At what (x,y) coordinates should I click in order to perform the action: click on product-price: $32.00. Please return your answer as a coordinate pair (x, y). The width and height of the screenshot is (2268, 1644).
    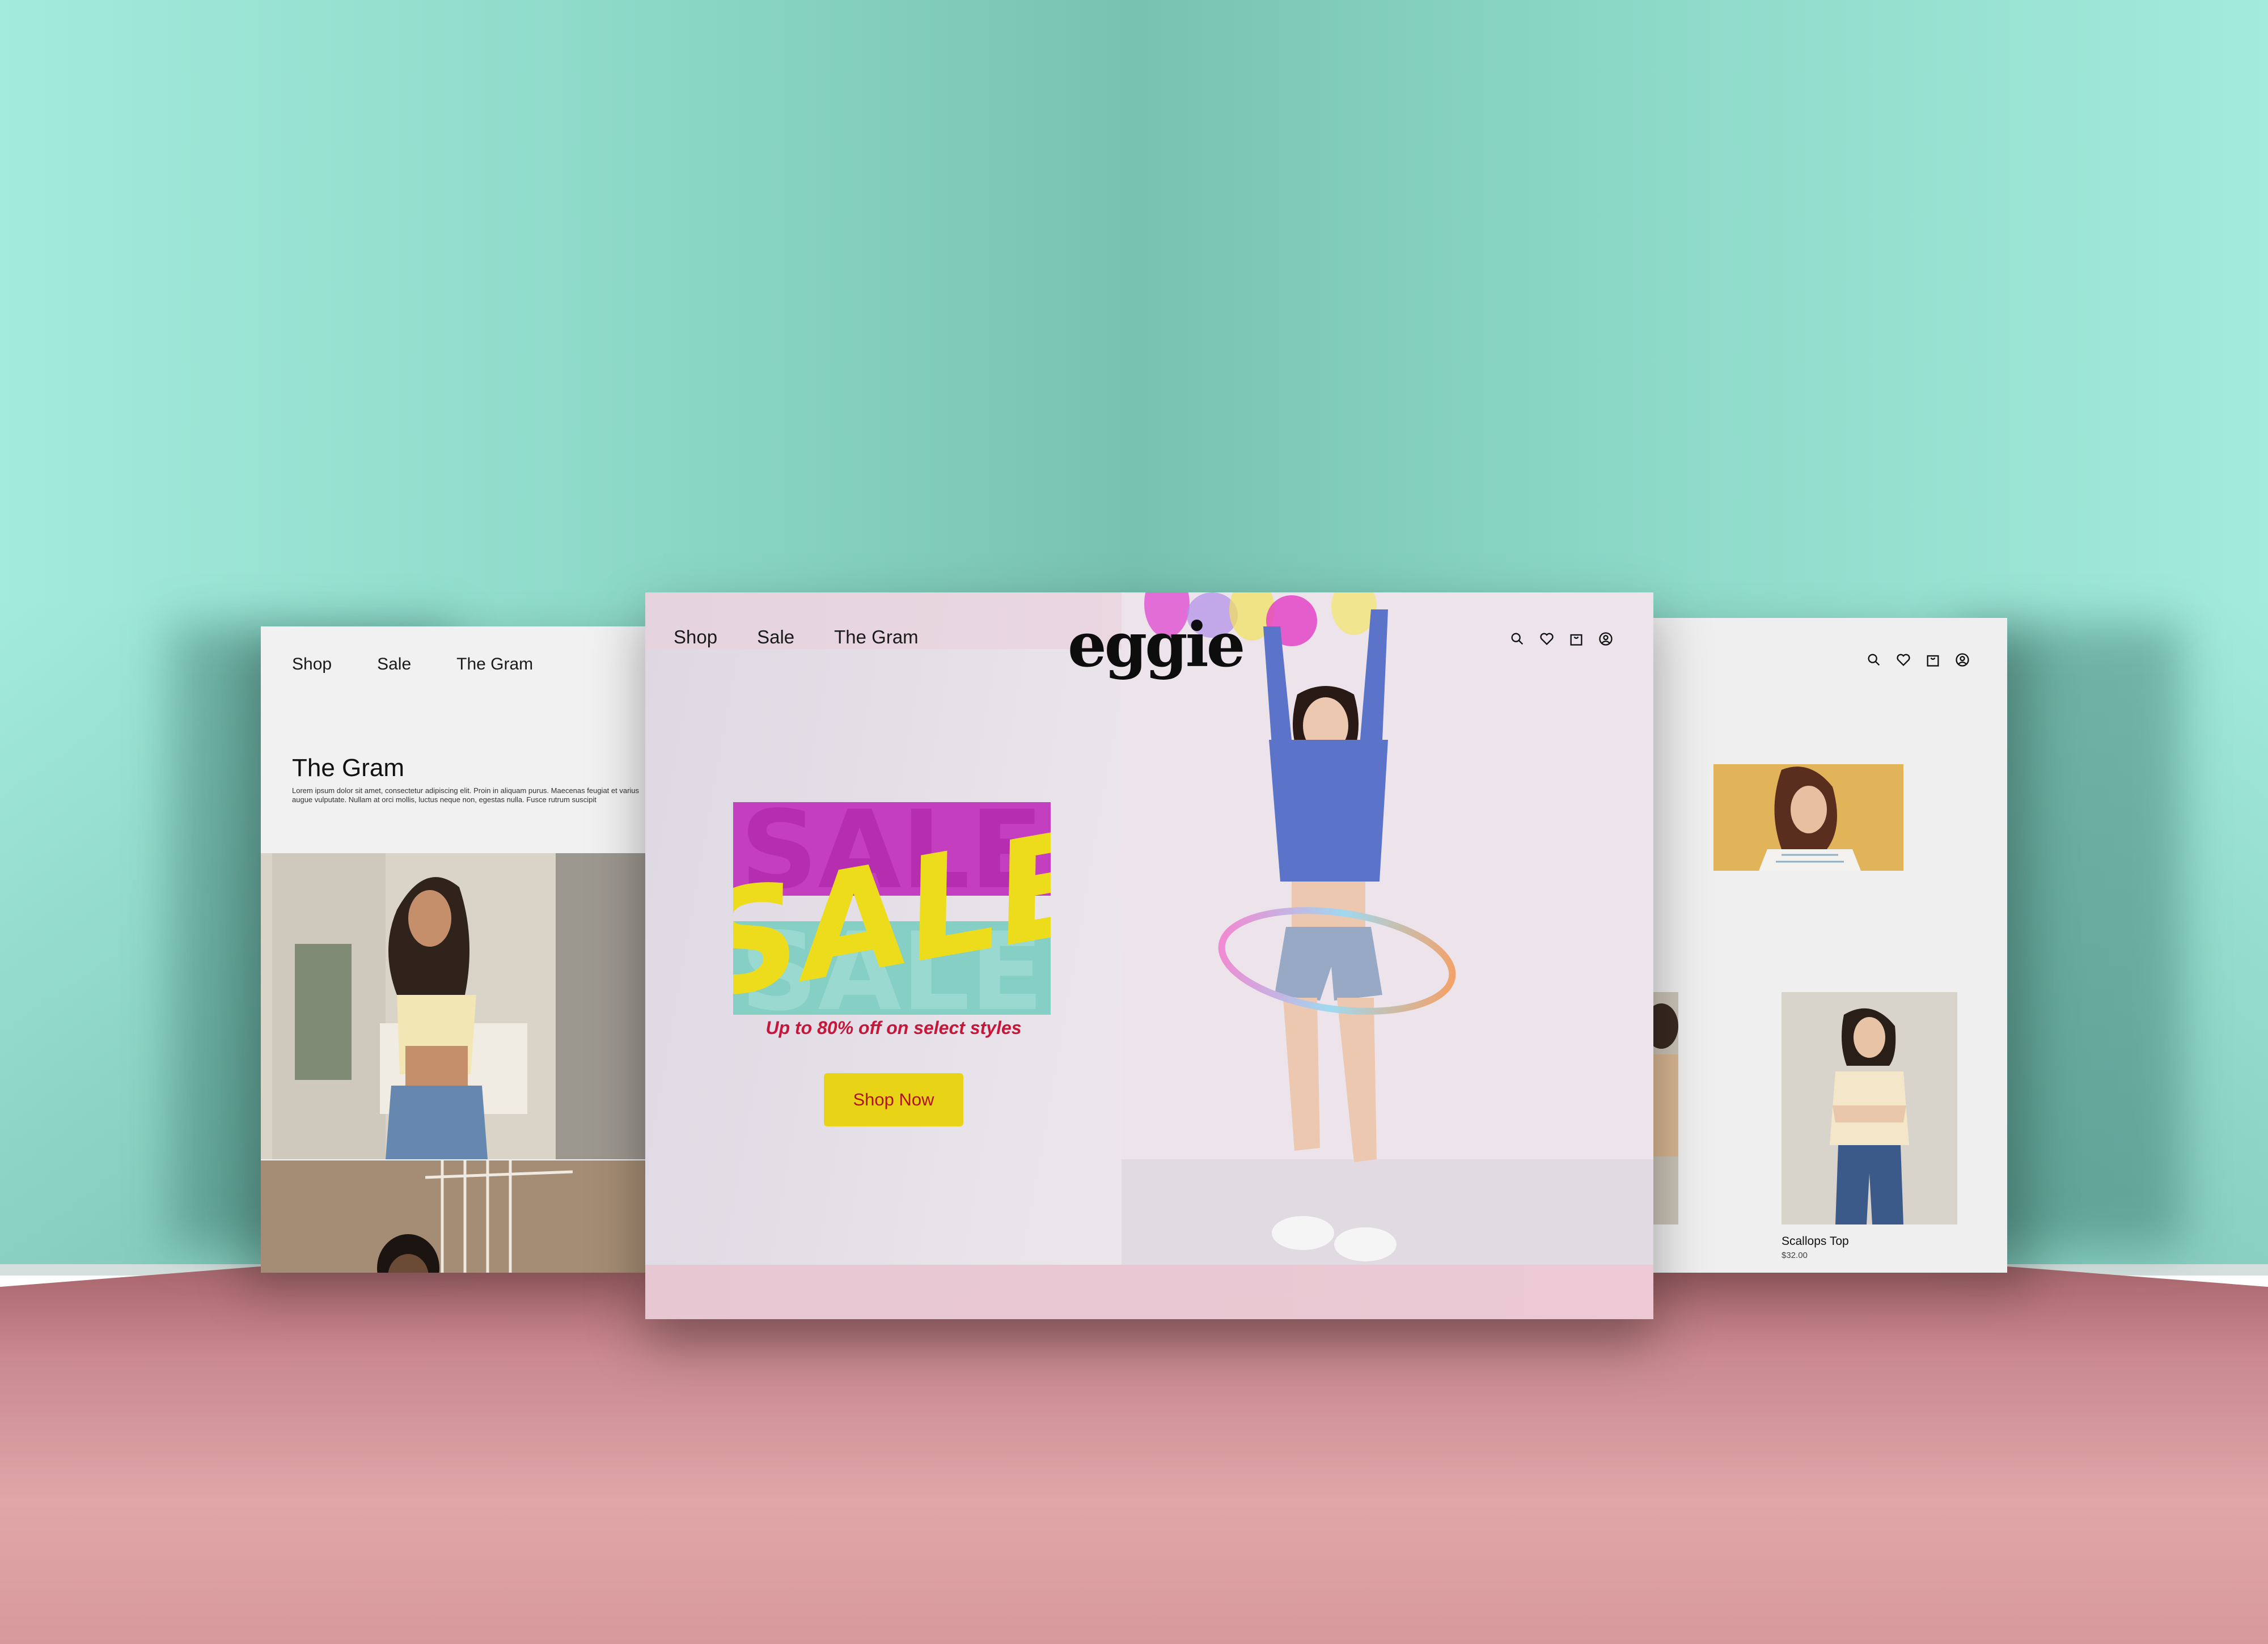
    Looking at the image, I should click on (1795, 1255).